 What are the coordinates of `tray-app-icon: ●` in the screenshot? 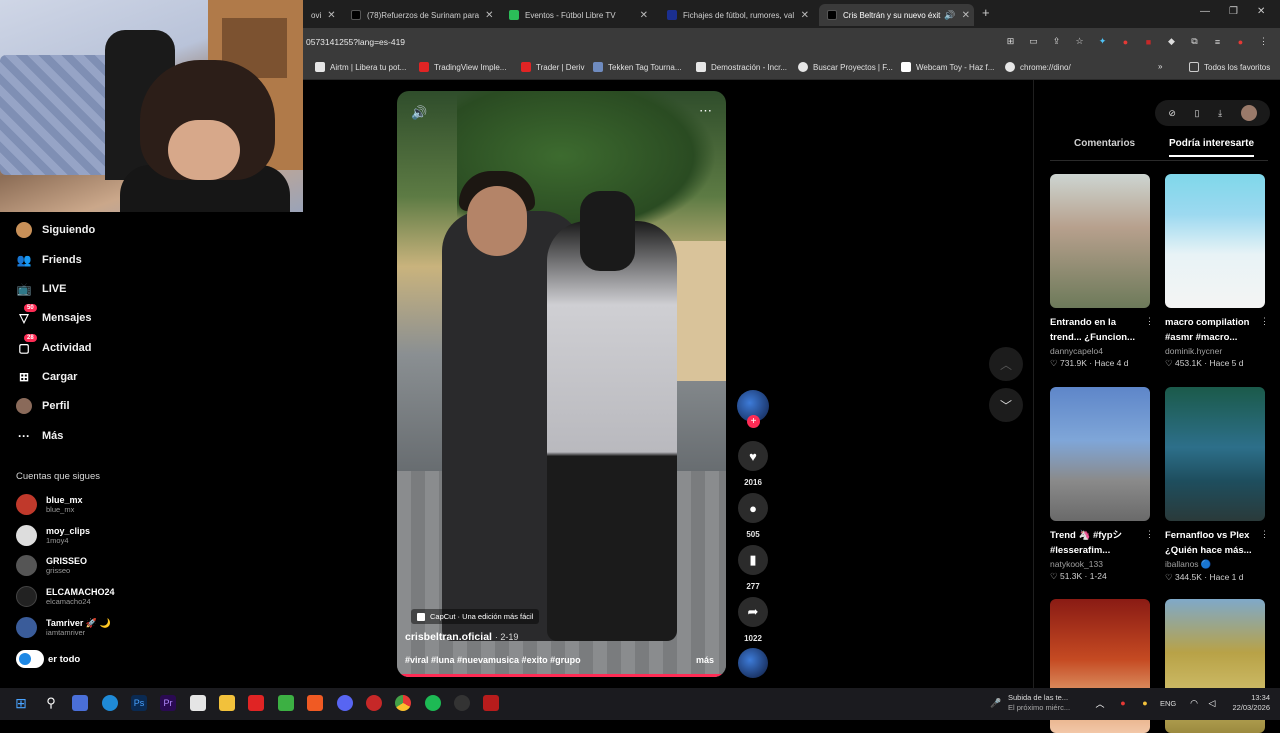 It's located at (1145, 703).